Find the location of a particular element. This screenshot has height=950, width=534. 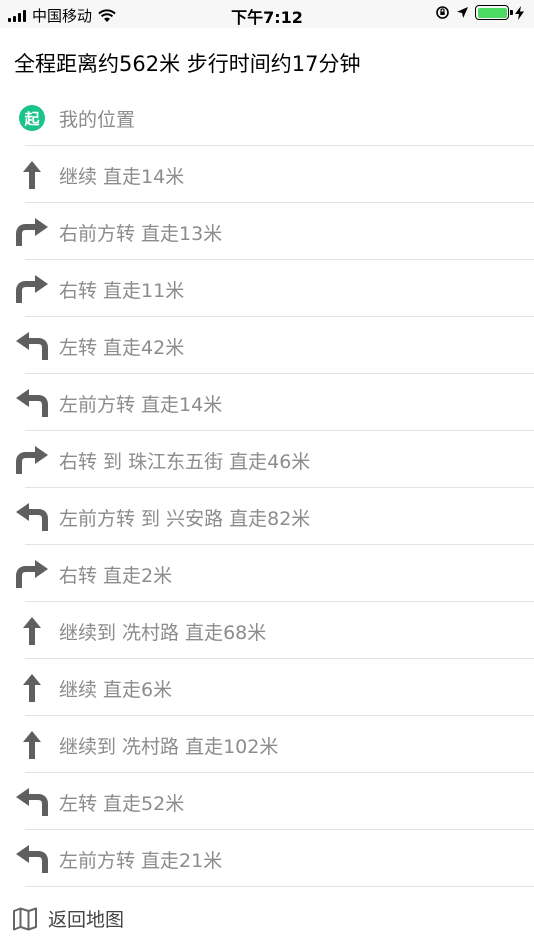

battery-level is located at coordinates (492, 12).